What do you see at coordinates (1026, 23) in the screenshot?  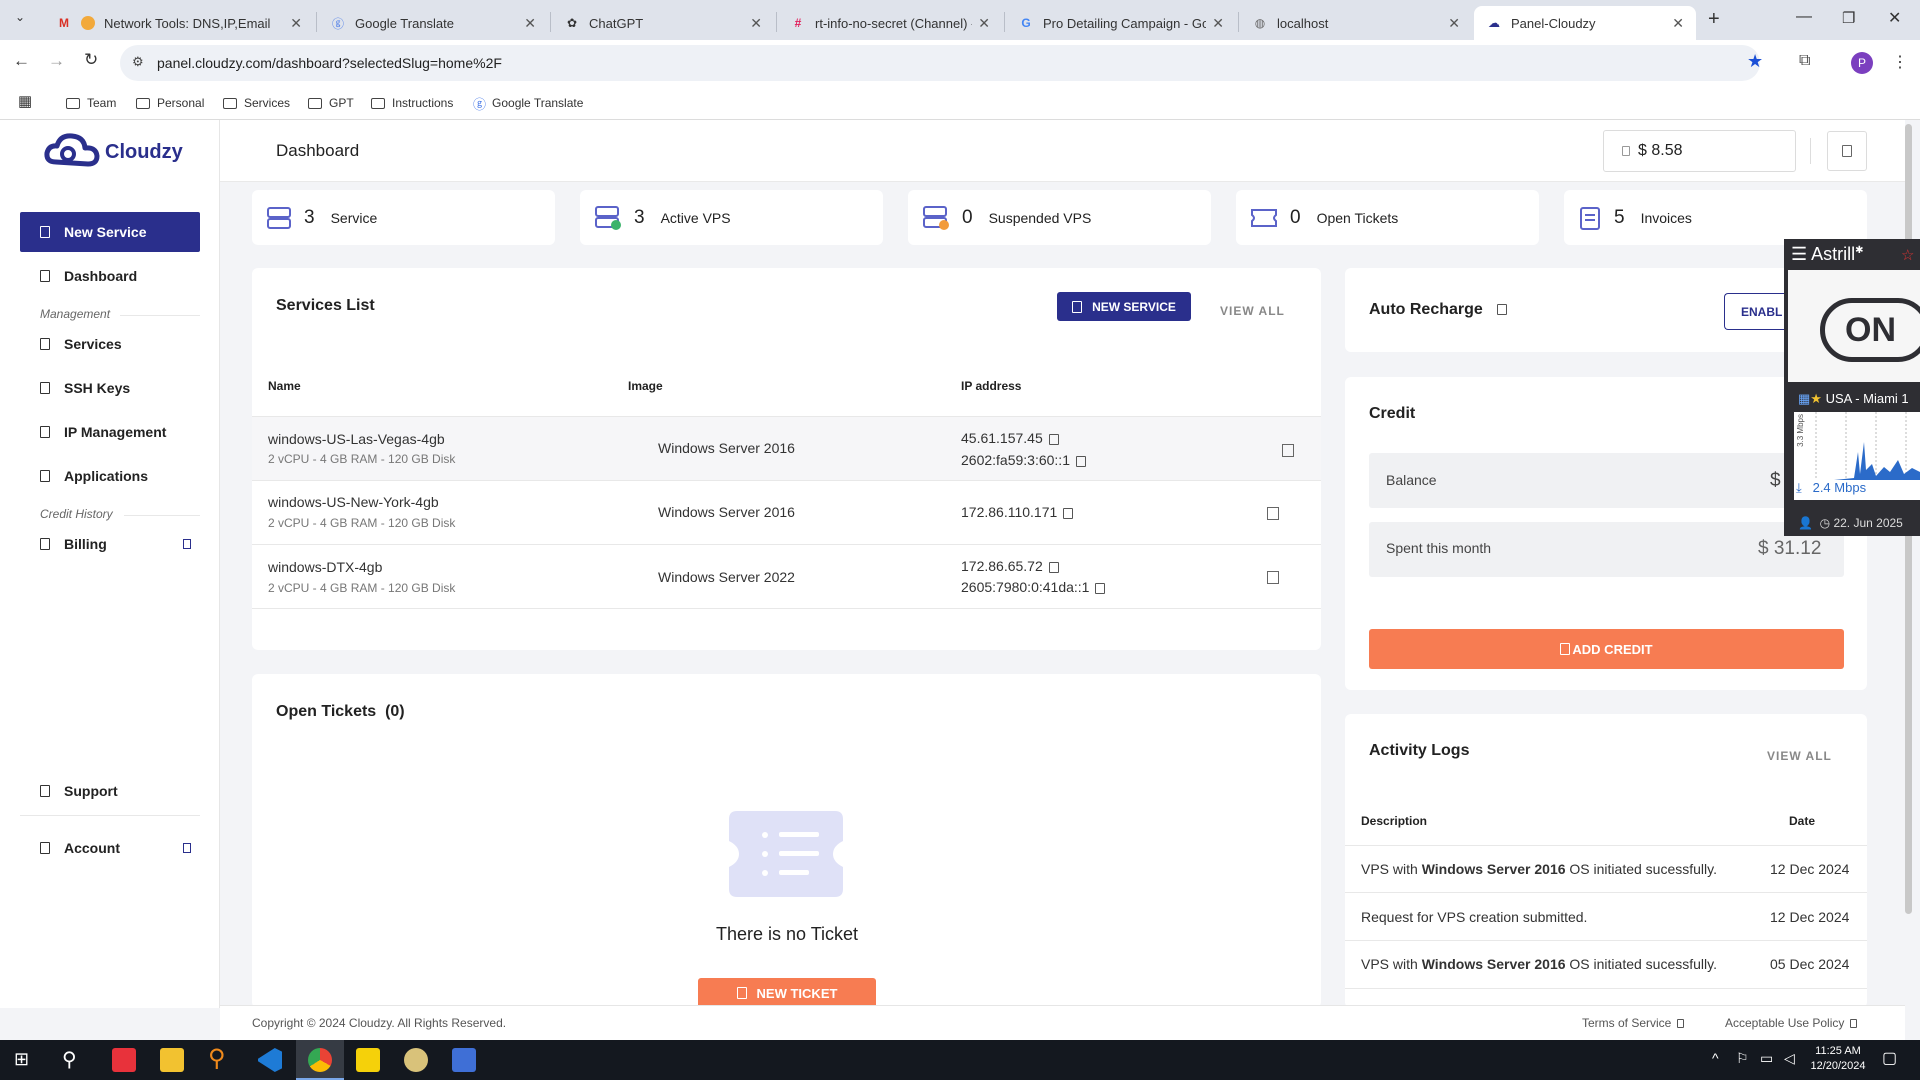 I see `google-icon: G` at bounding box center [1026, 23].